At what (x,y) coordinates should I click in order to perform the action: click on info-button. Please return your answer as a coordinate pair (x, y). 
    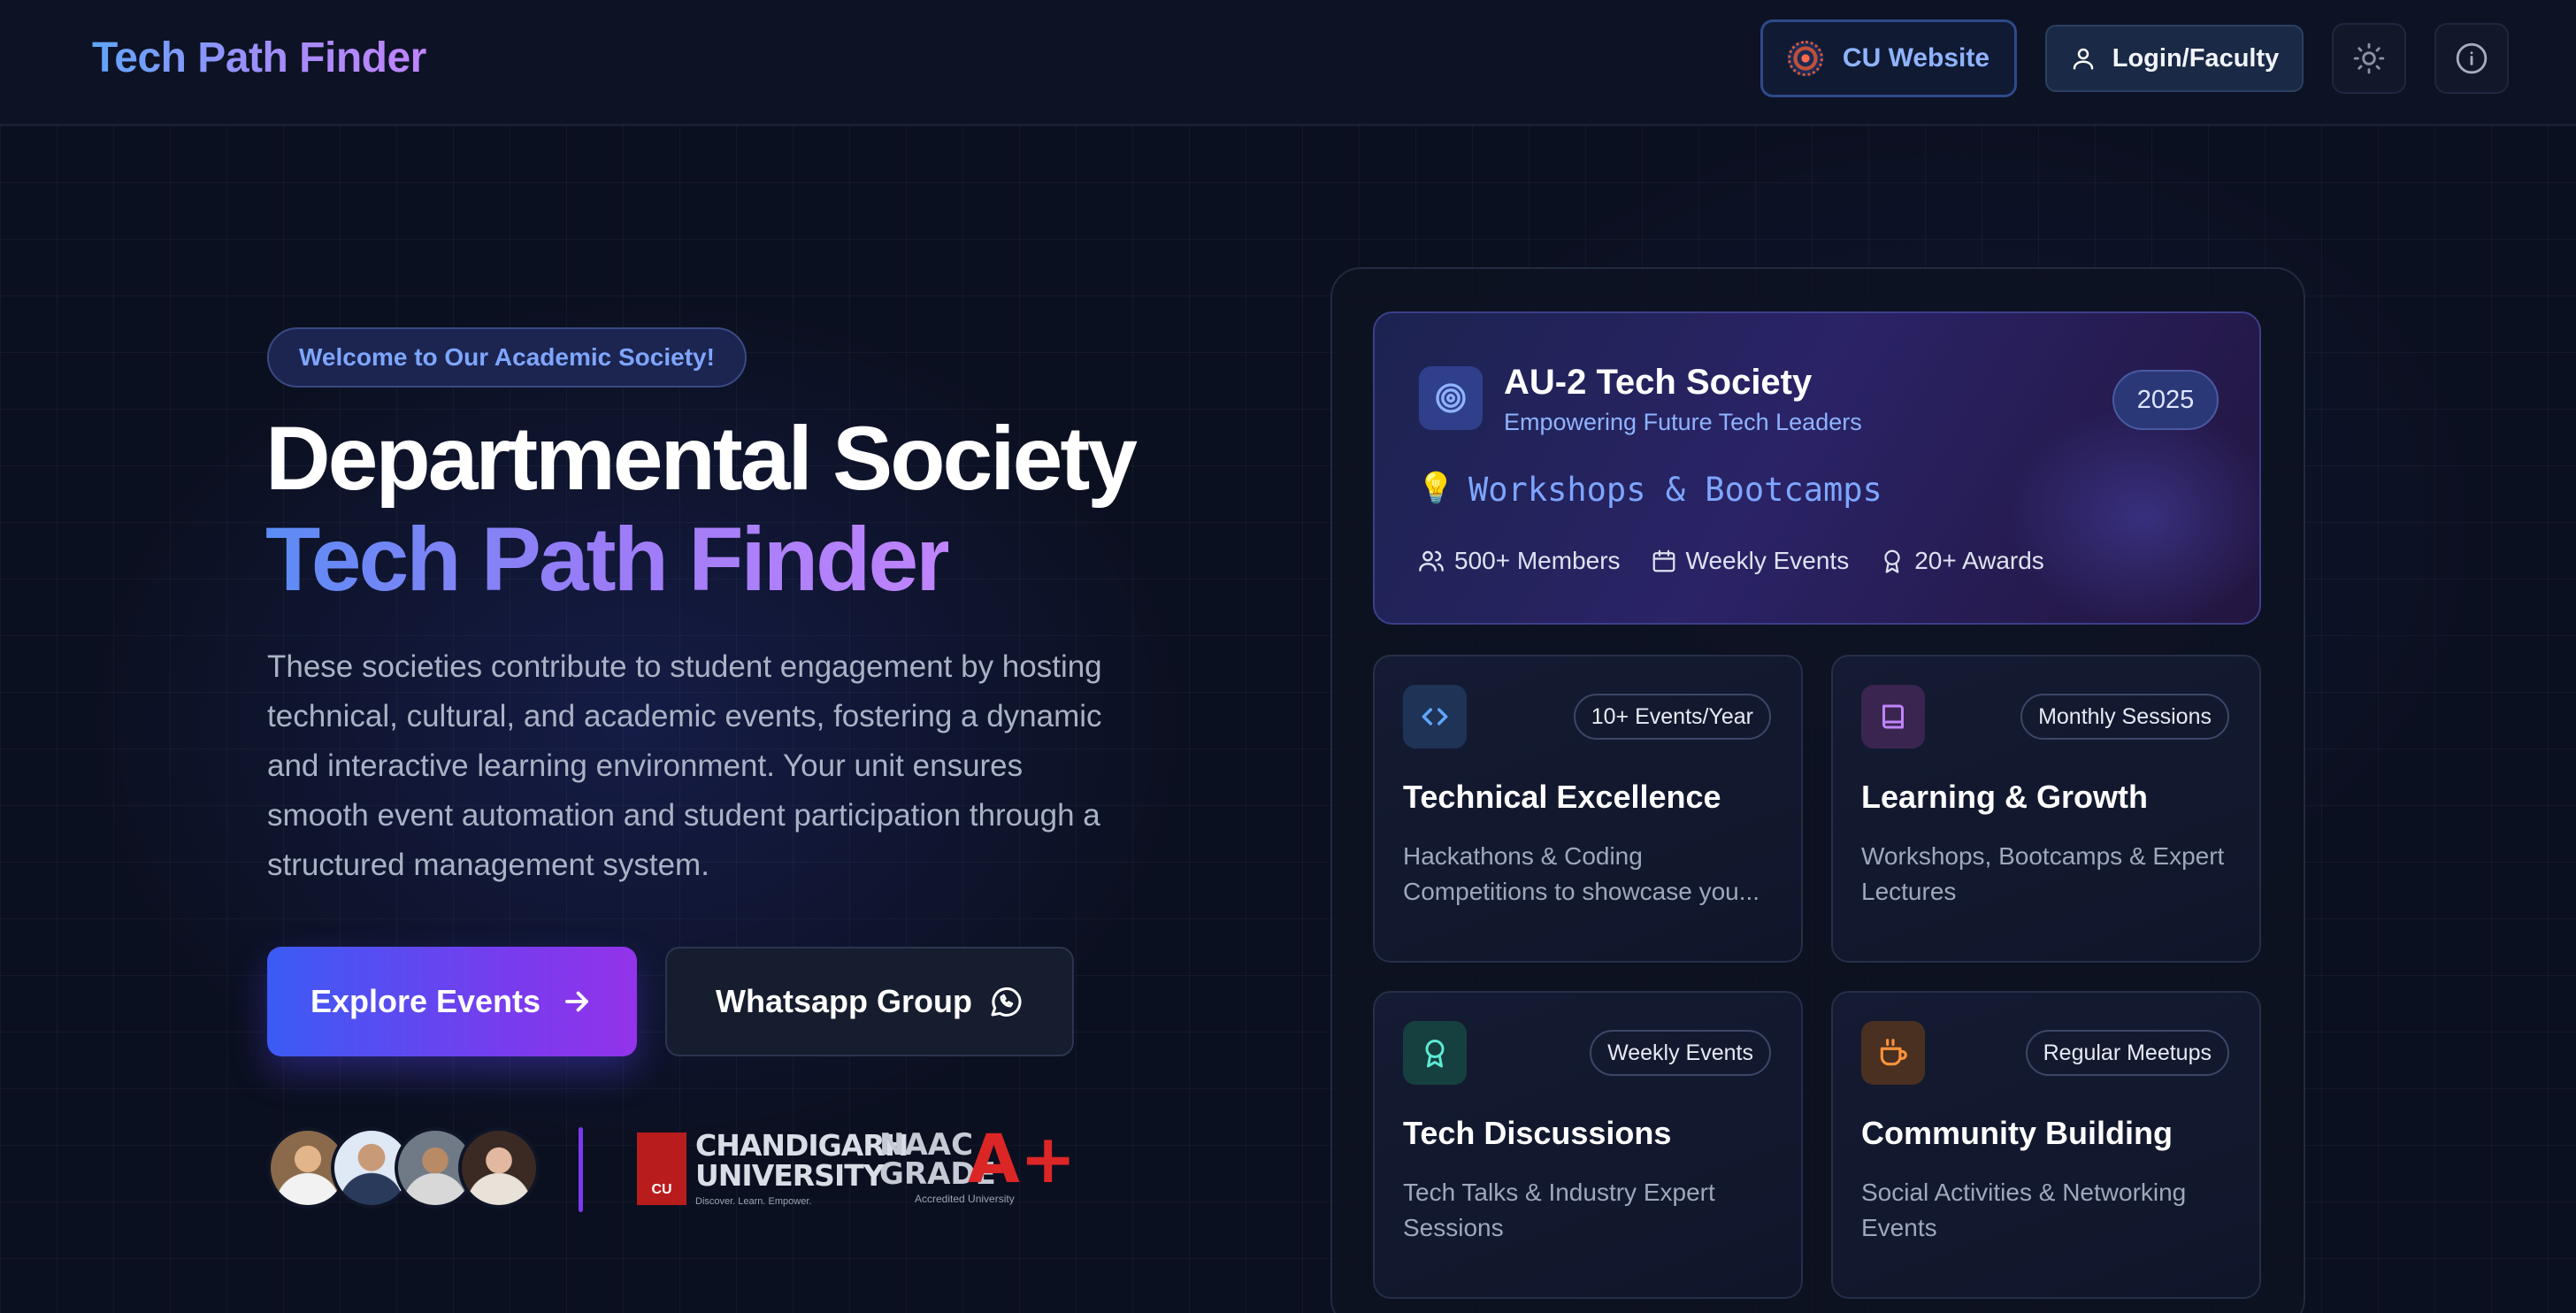
    Looking at the image, I should click on (2471, 59).